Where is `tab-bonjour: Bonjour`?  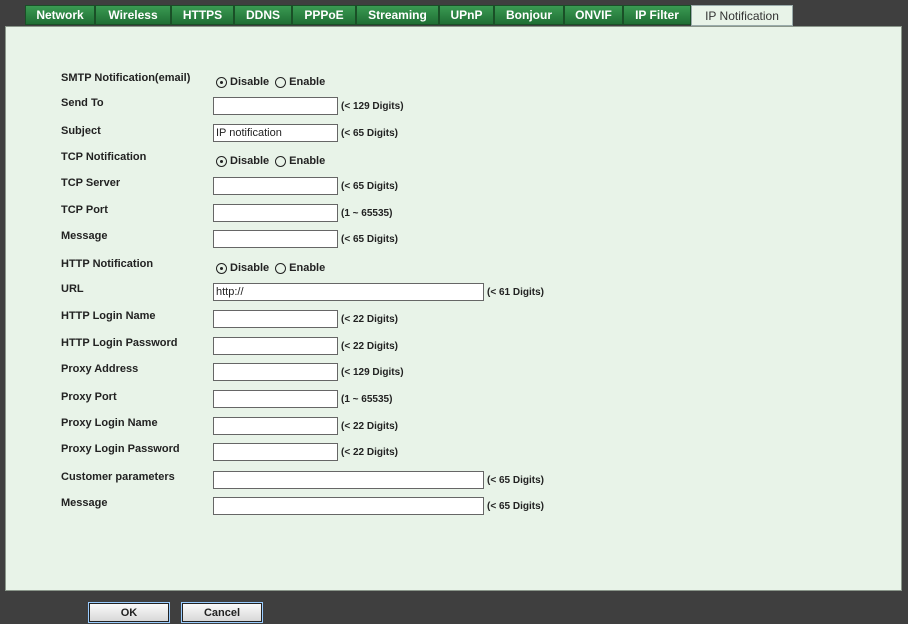 tab-bonjour: Bonjour is located at coordinates (529, 15).